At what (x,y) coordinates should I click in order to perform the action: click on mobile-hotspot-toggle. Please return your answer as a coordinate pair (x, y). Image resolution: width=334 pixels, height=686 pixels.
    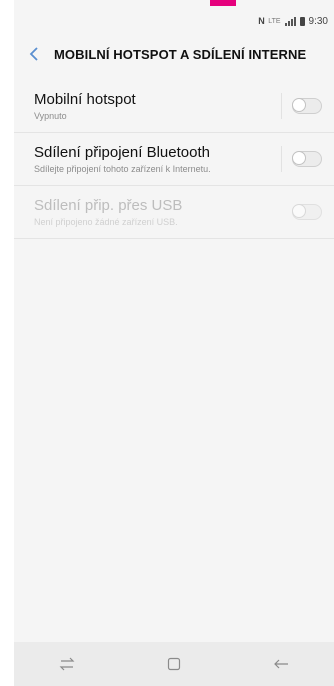
    Looking at the image, I should click on (307, 106).